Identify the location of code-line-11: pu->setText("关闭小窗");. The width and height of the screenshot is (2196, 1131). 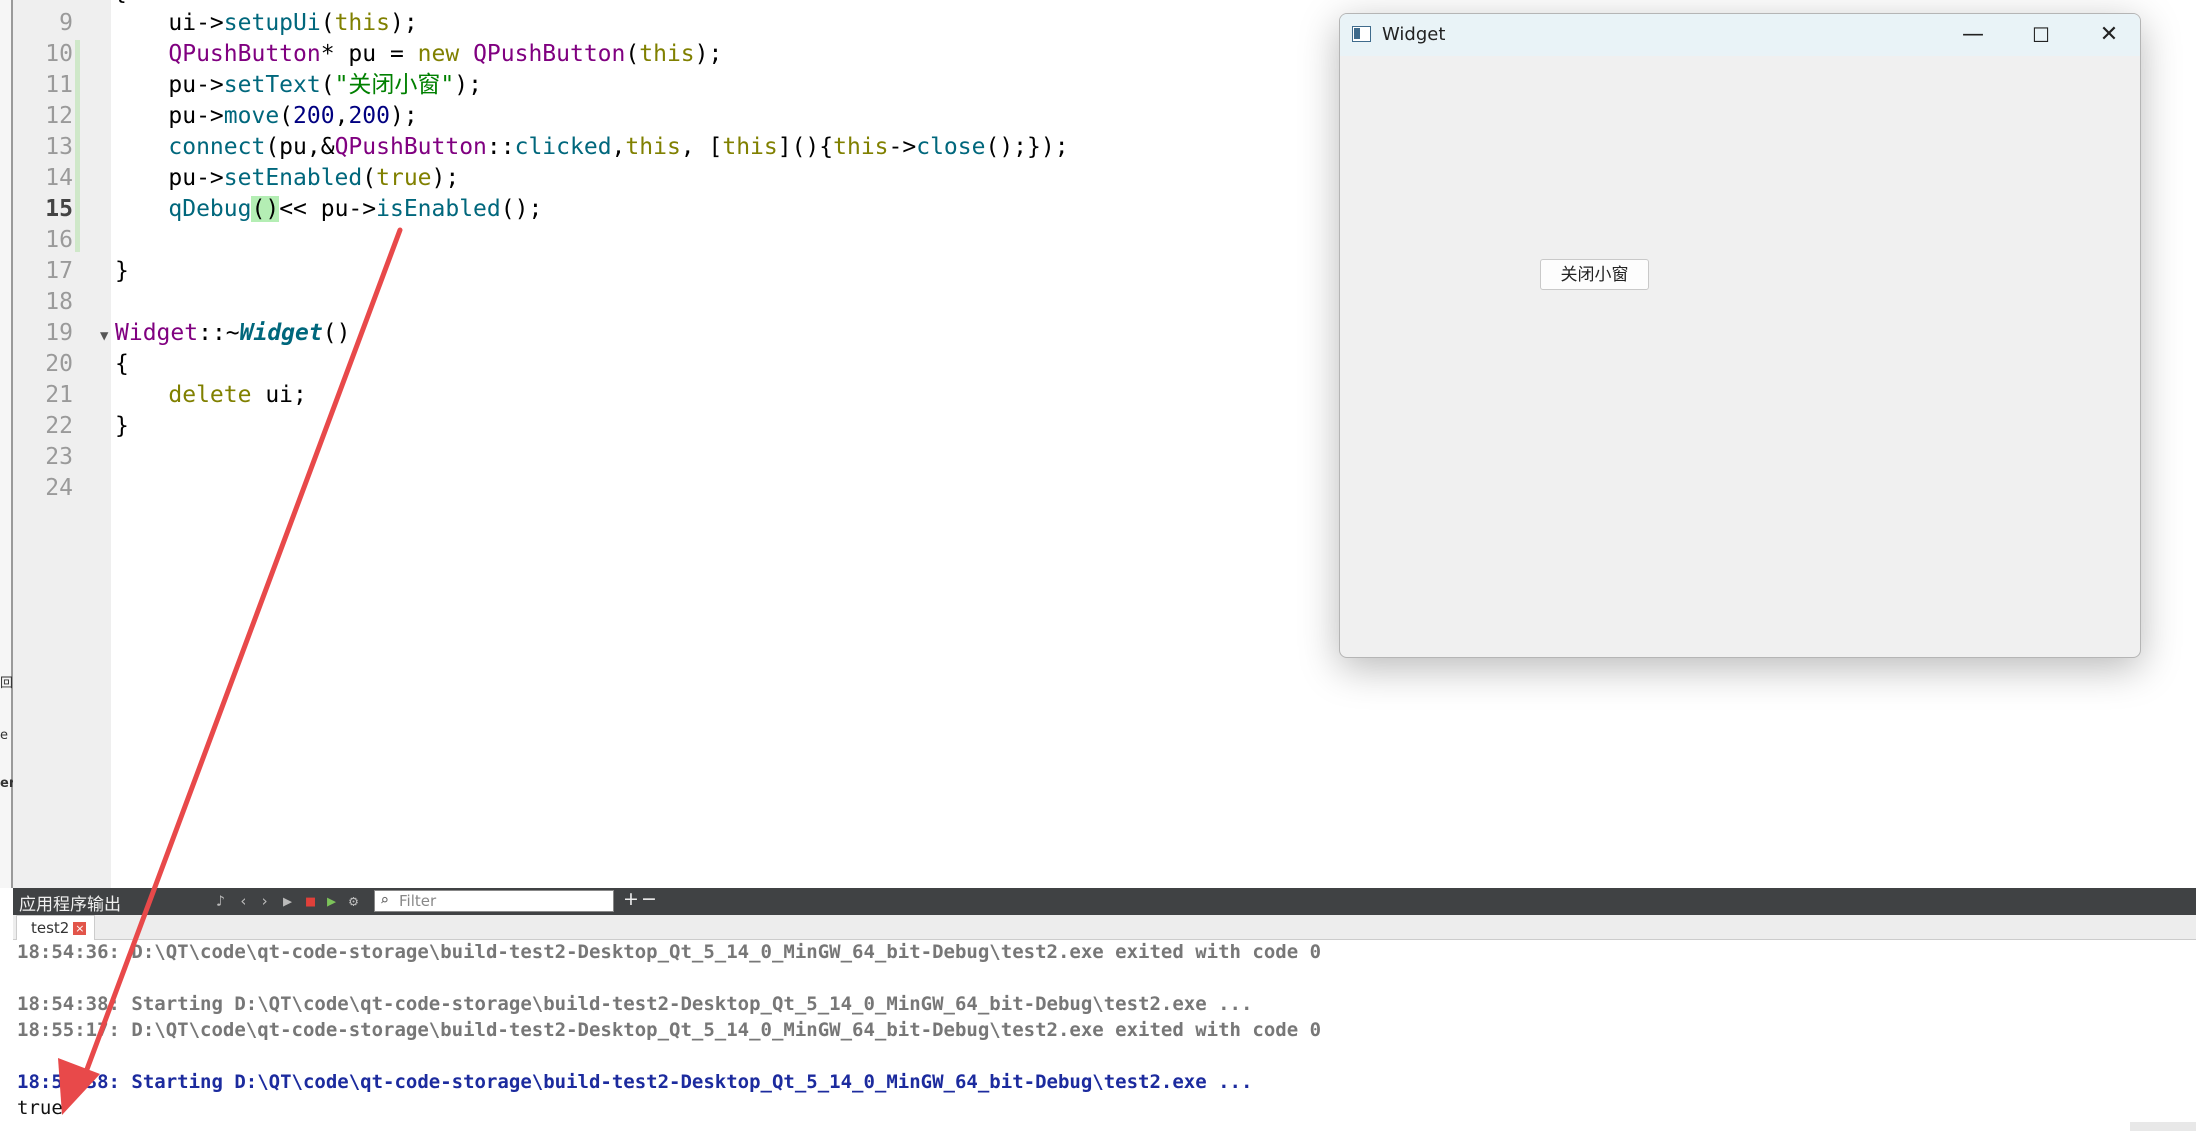
(297, 85).